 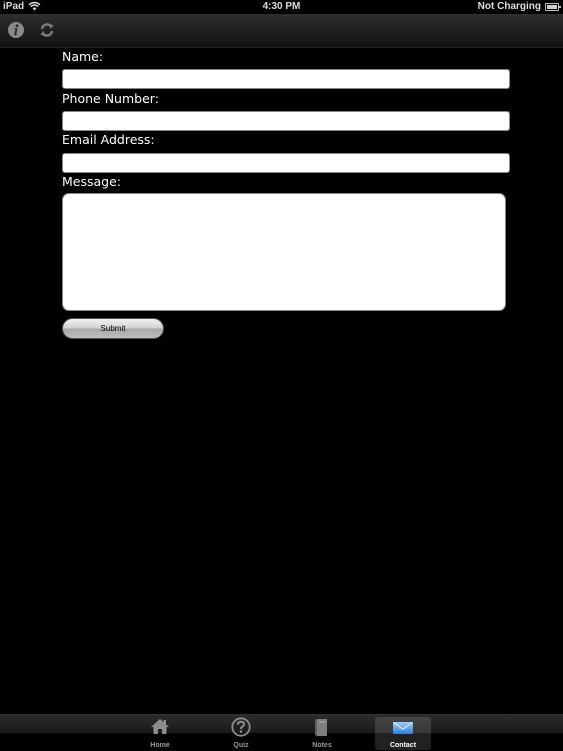 I want to click on submit-button: Submit, so click(x=113, y=328).